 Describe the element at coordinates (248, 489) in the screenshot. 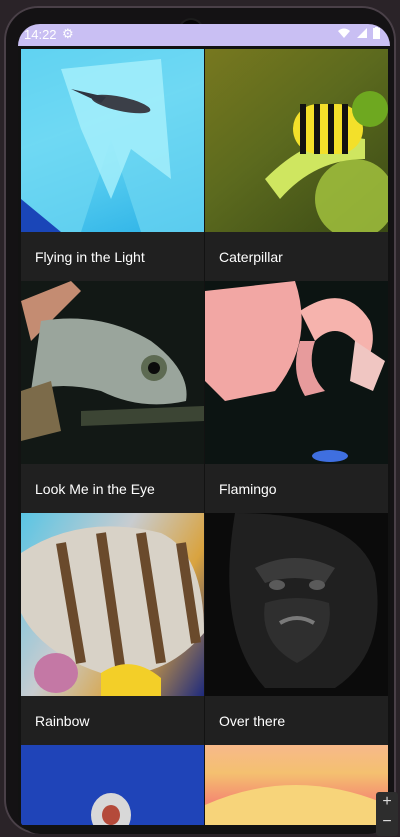

I see `item-title: Flamingo` at that location.